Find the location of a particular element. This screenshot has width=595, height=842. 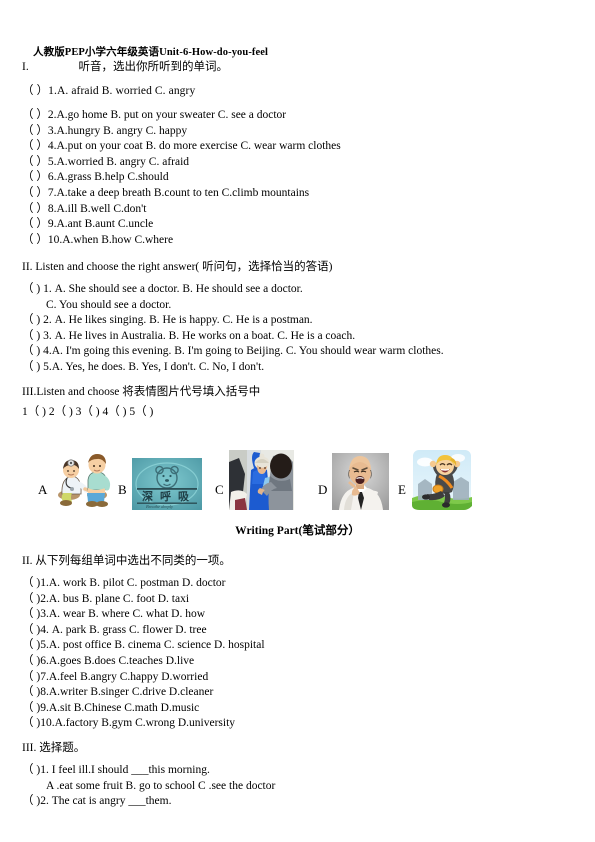

question-item: （ ）6.A.grass B.help C.should is located at coordinates (302, 178).